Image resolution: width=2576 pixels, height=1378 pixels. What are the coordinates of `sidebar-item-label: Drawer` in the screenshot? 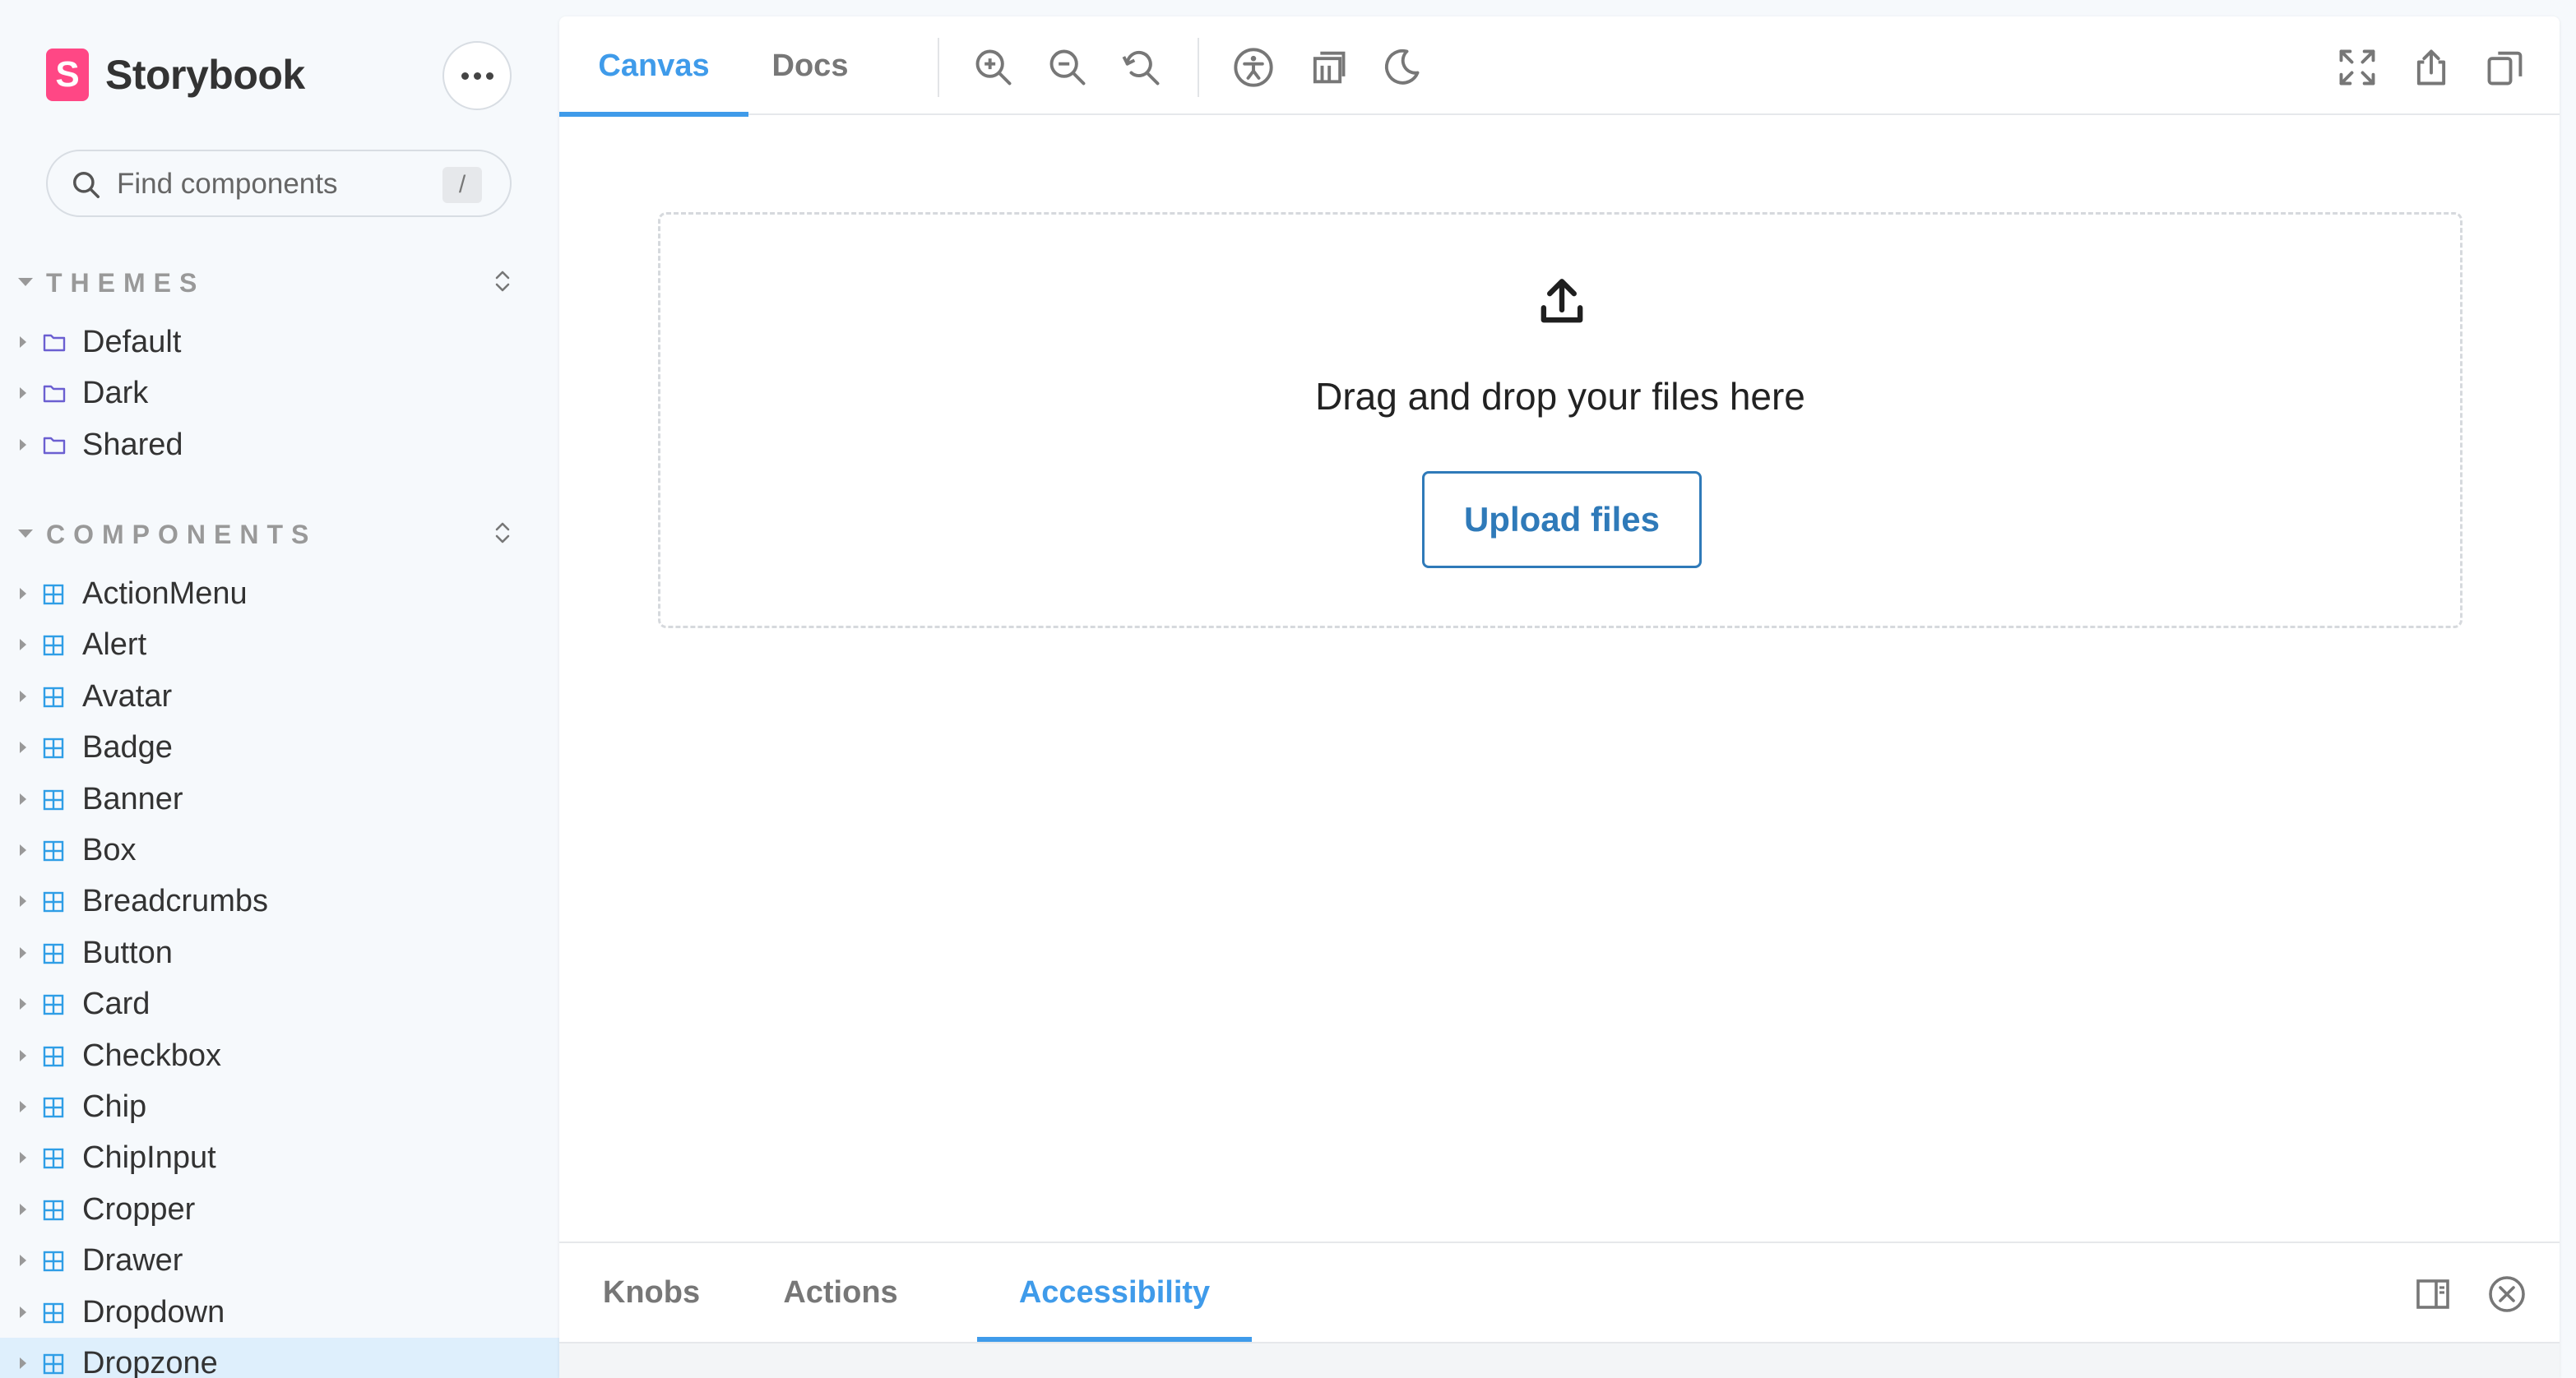 It's located at (132, 1260).